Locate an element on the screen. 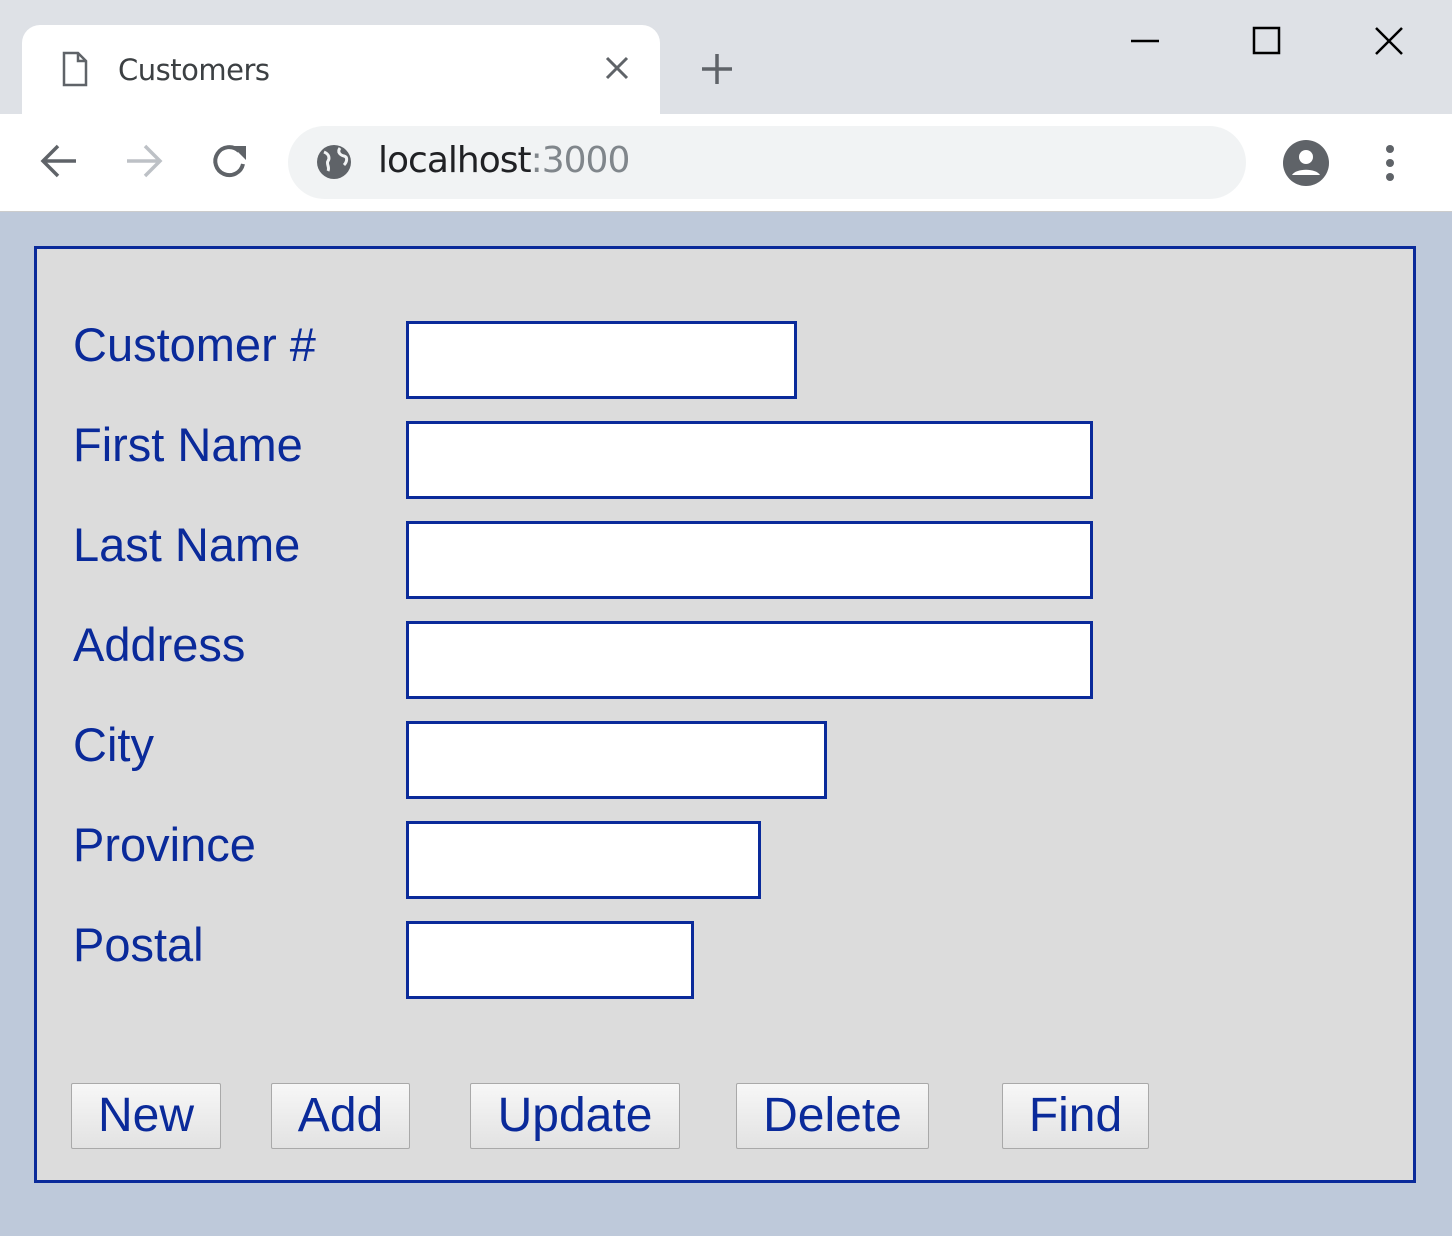  minimize-icon is located at coordinates (1145, 41).